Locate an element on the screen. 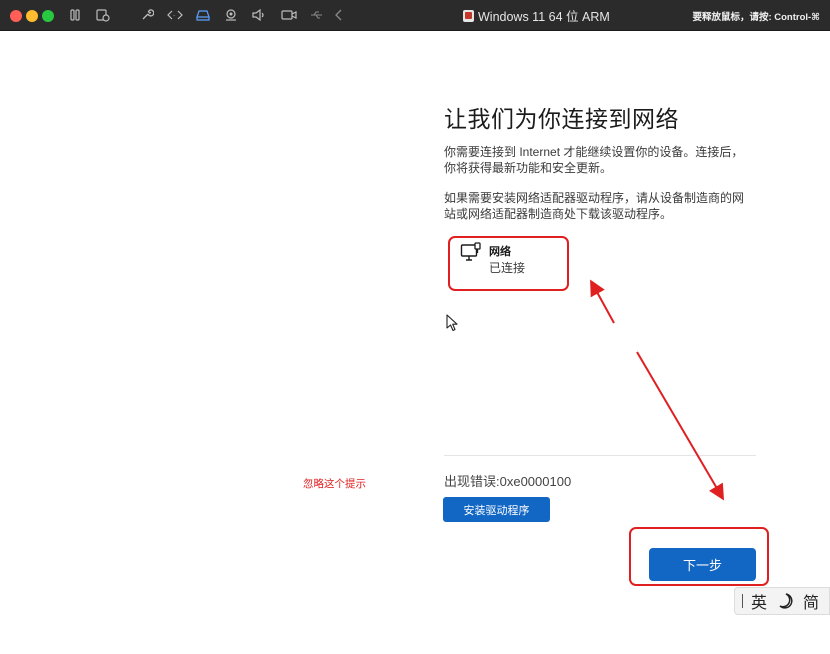  sound-icon is located at coordinates (259, 15).